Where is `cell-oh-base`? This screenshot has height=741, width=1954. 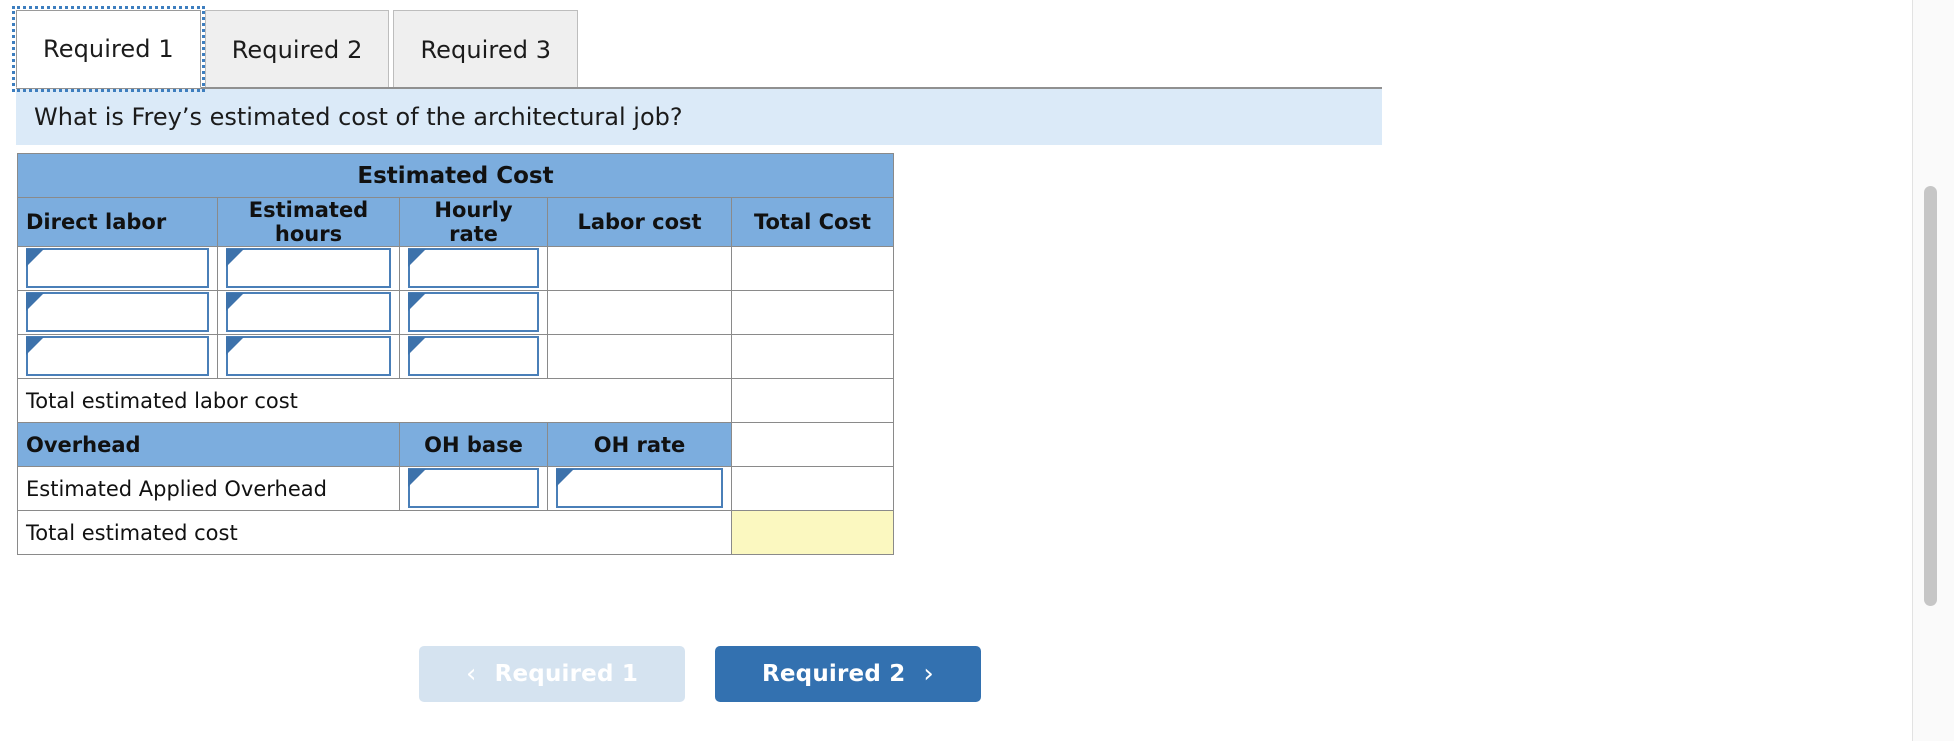 cell-oh-base is located at coordinates (473, 488).